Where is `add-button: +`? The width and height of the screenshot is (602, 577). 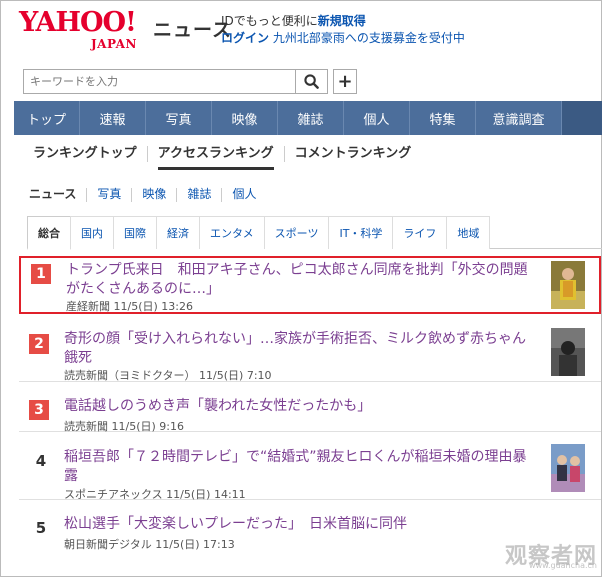 add-button: + is located at coordinates (345, 81).